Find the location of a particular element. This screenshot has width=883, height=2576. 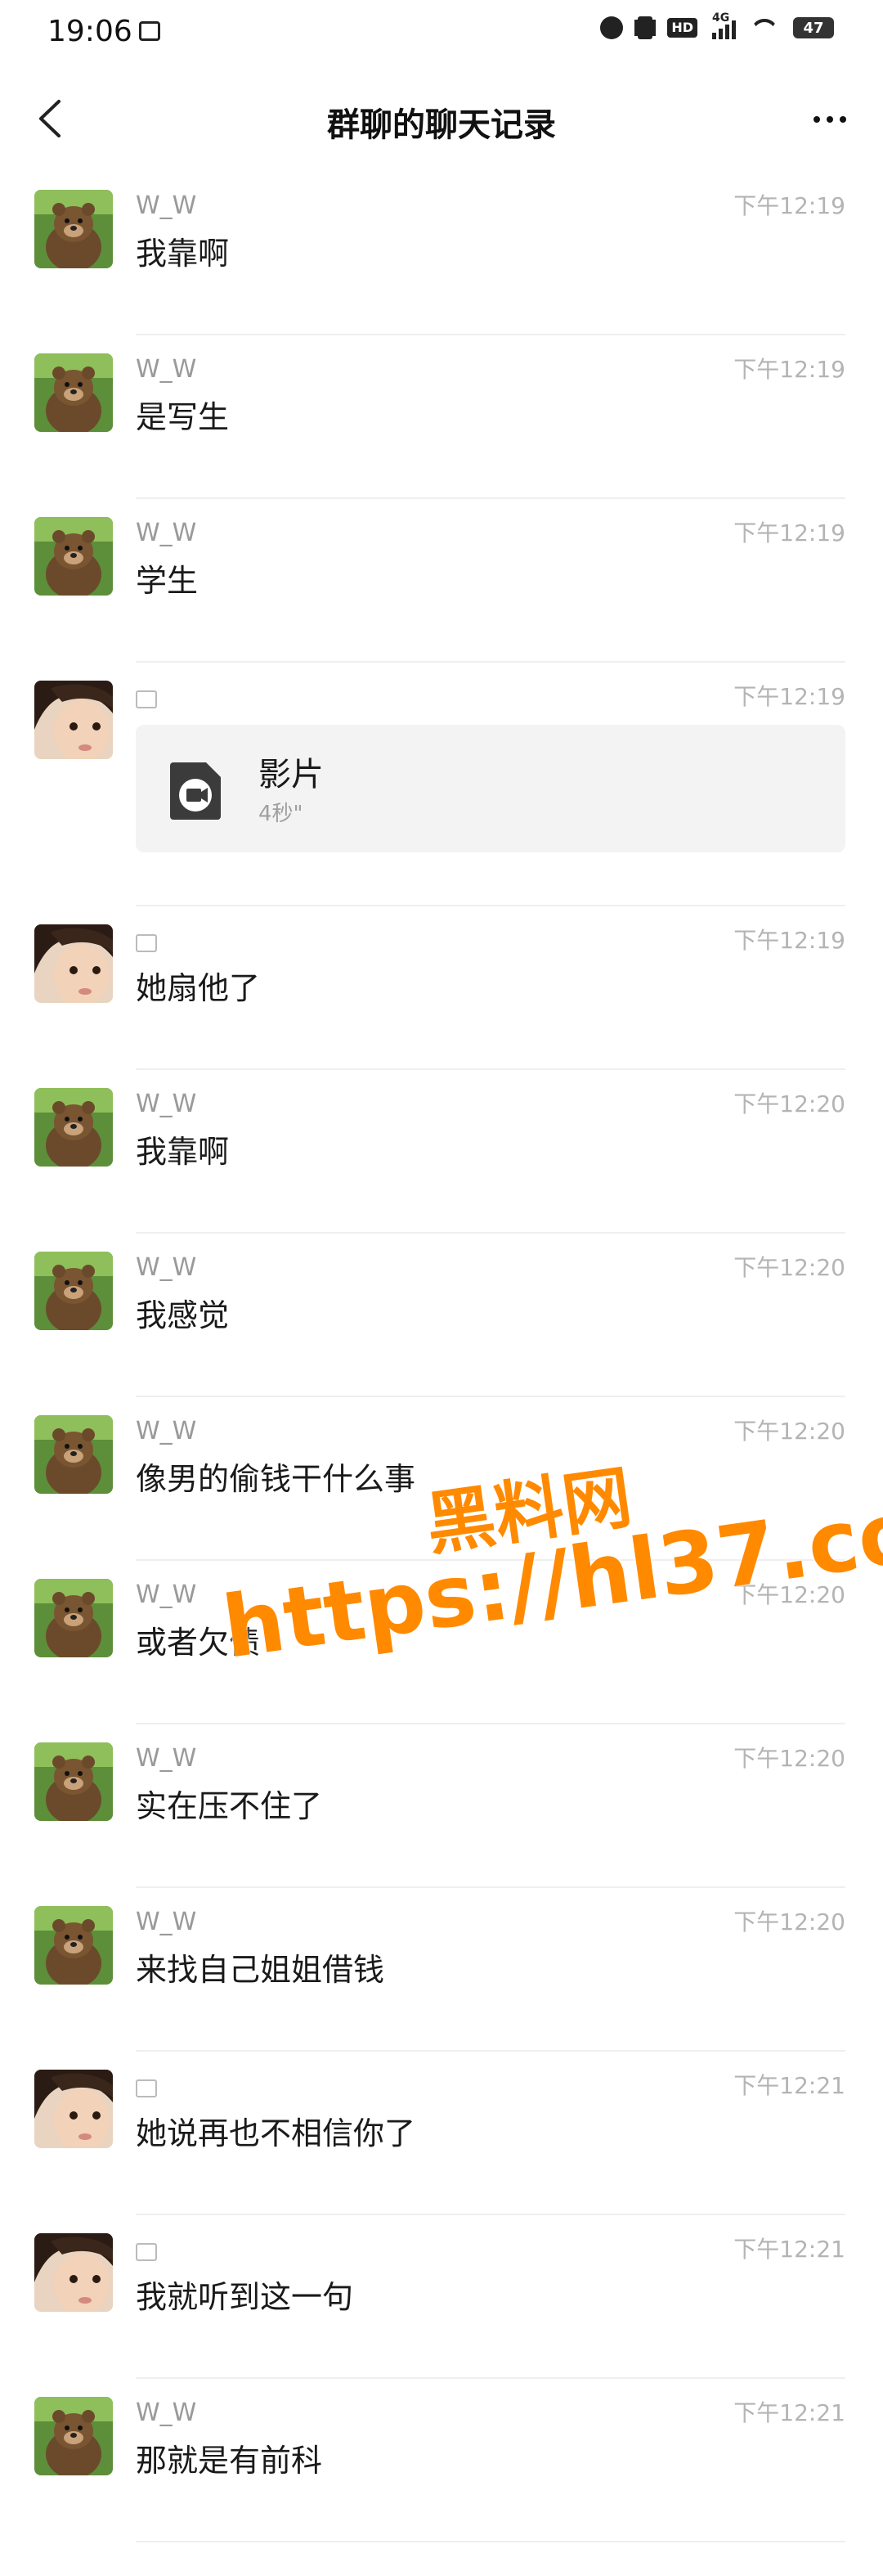

message-text: 我感觉 is located at coordinates (183, 1315).